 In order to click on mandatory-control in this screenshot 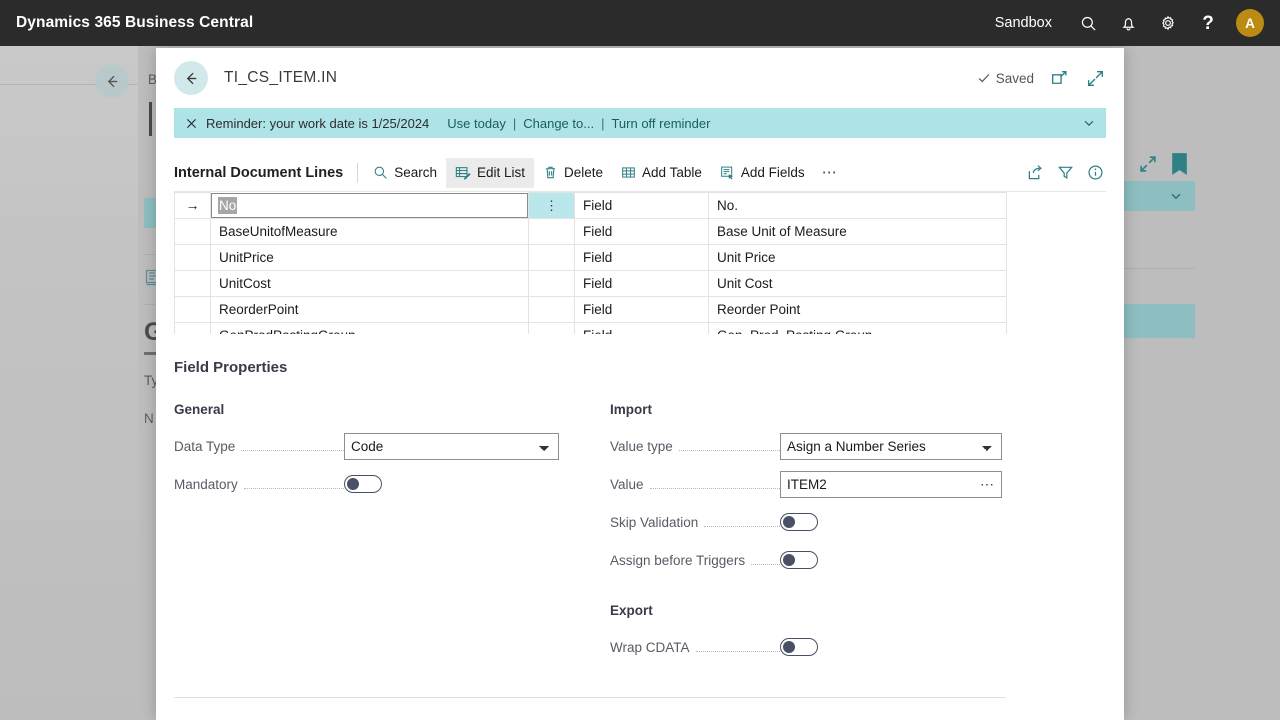, I will do `click(363, 484)`.